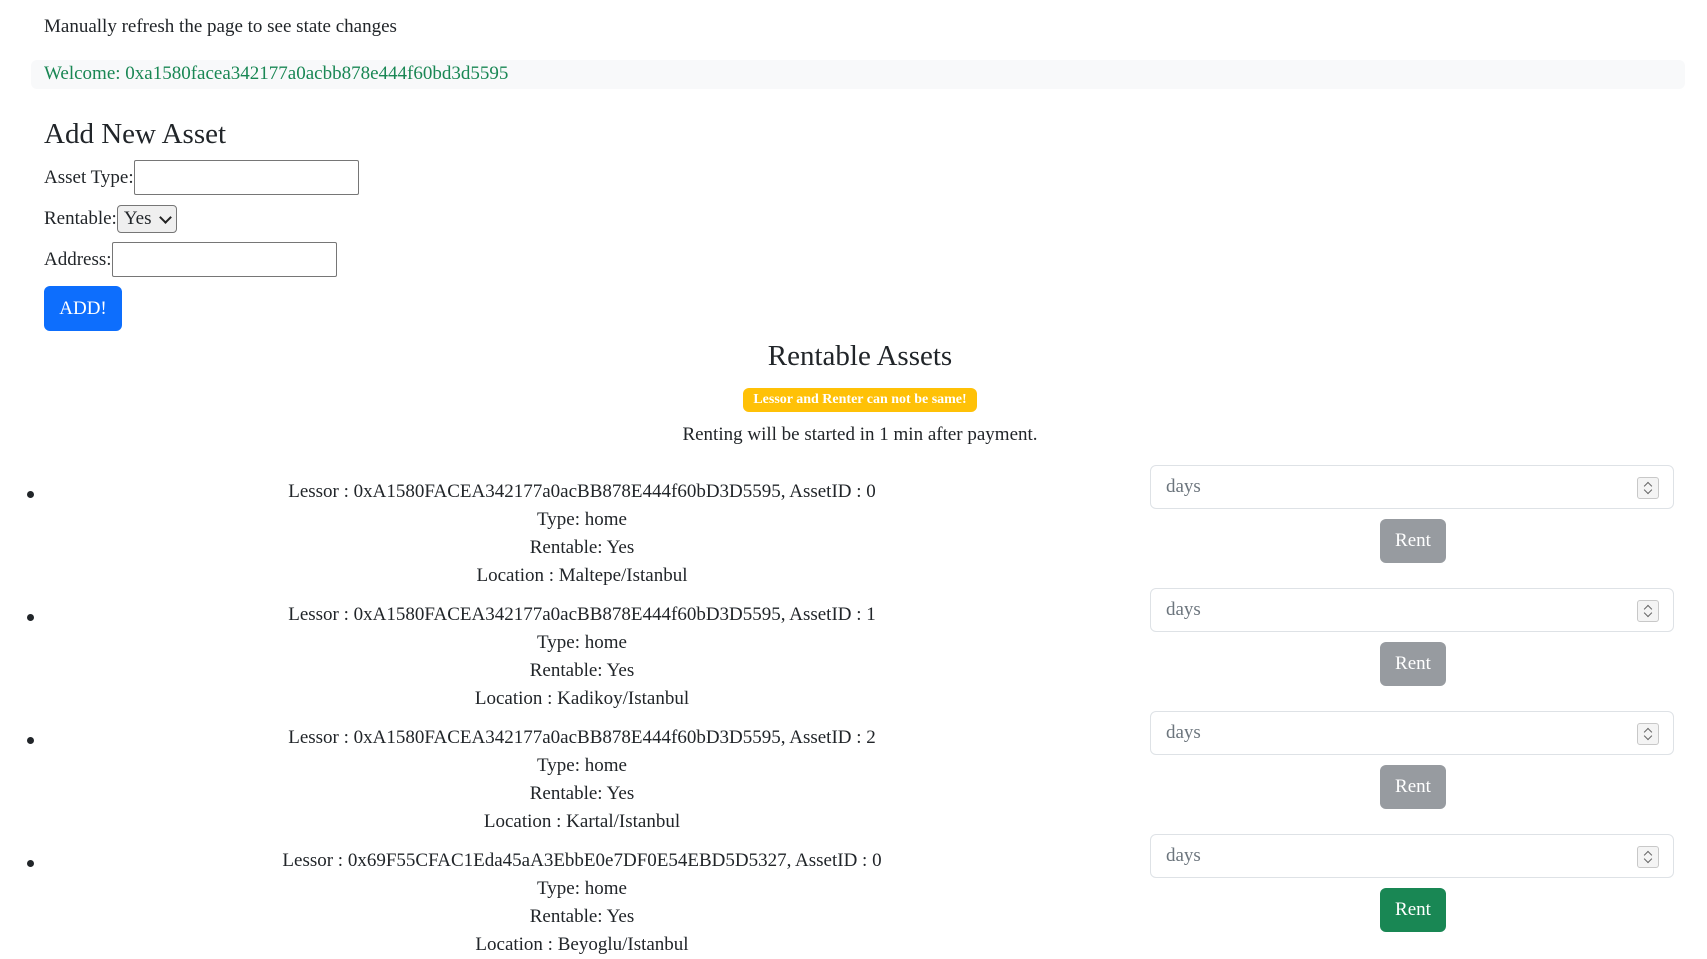 The width and height of the screenshot is (1707, 959). Describe the element at coordinates (135, 134) in the screenshot. I see `add-asset-title: Add New Asset` at that location.